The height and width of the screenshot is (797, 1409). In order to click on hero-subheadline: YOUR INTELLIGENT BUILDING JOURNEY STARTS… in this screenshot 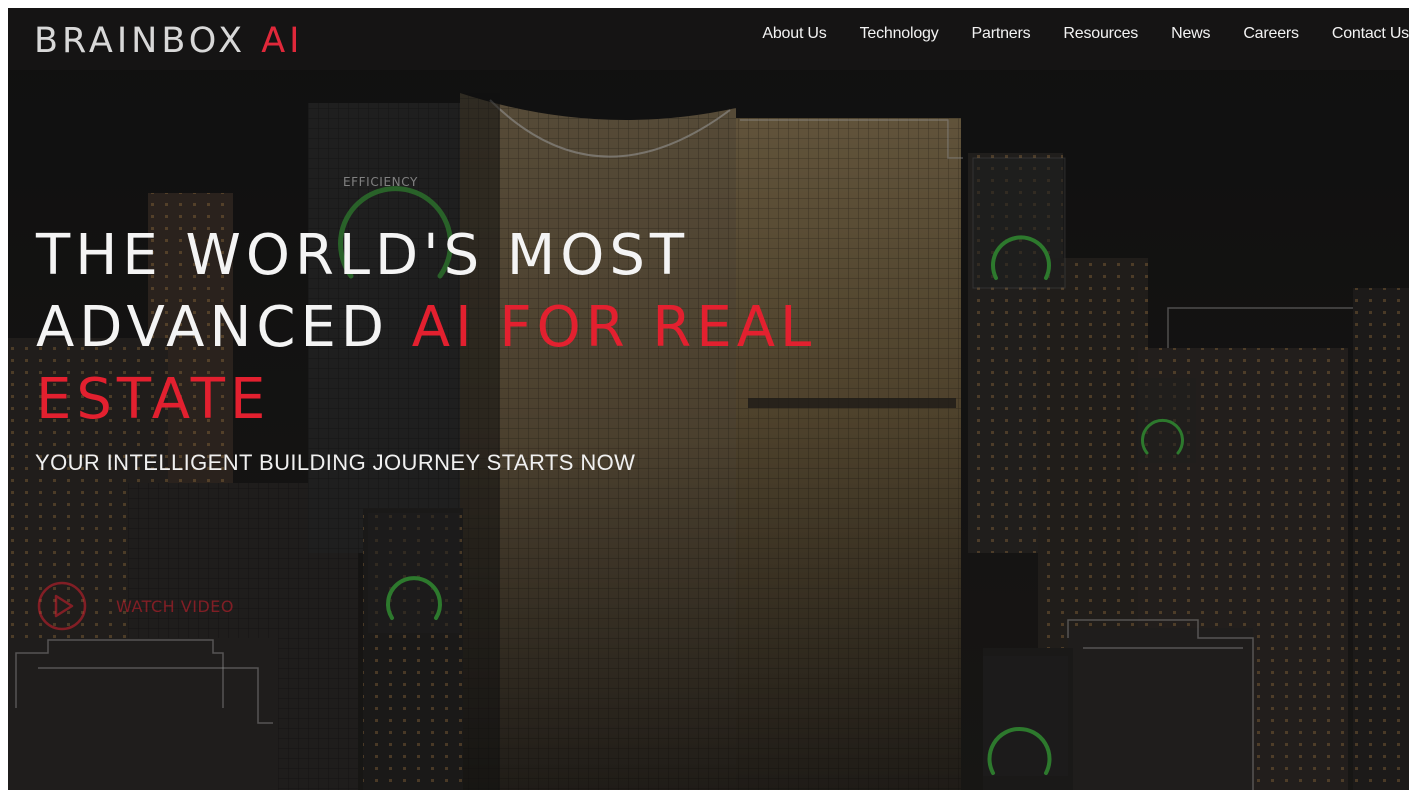, I will do `click(335, 462)`.